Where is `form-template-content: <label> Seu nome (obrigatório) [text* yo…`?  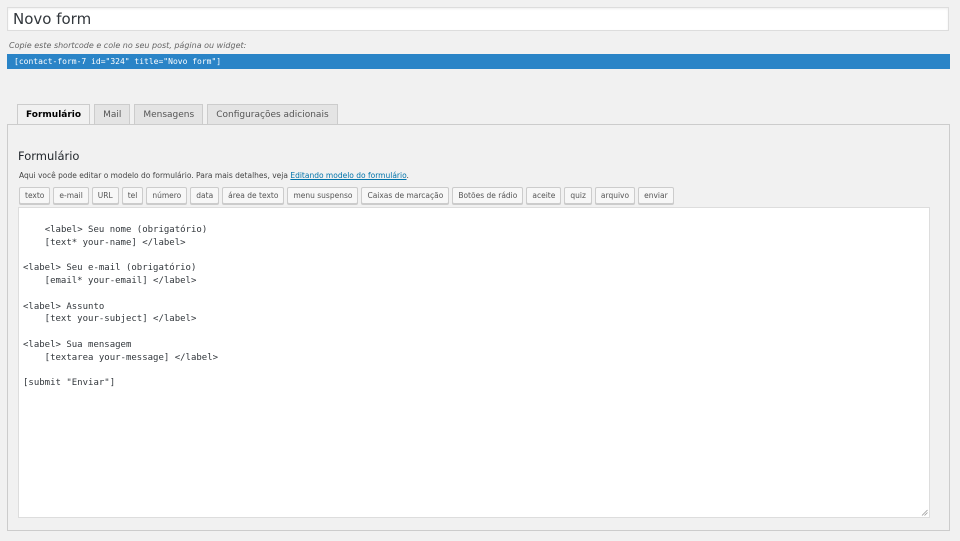 form-template-content: <label> Seu nome (obrigatório) [text* yo… is located at coordinates (121, 306).